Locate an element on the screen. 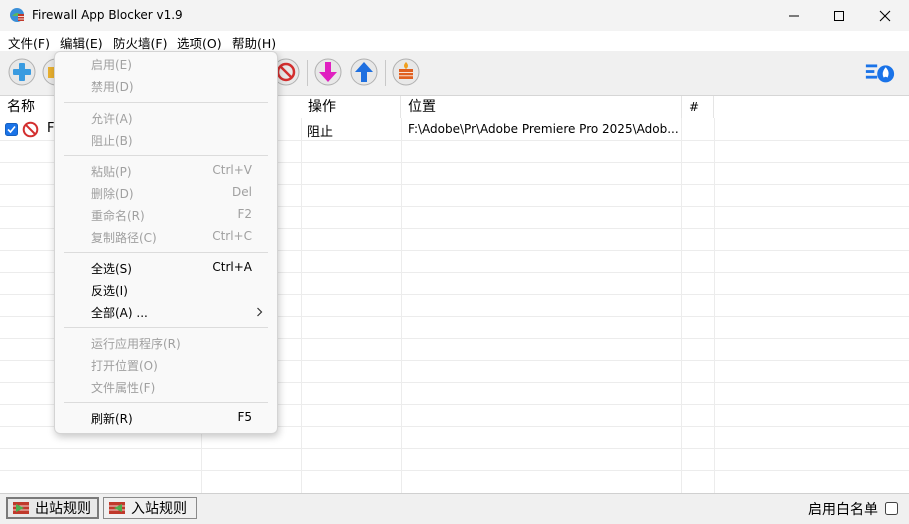 This screenshot has height=524, width=909. blocked-icon is located at coordinates (30, 129).